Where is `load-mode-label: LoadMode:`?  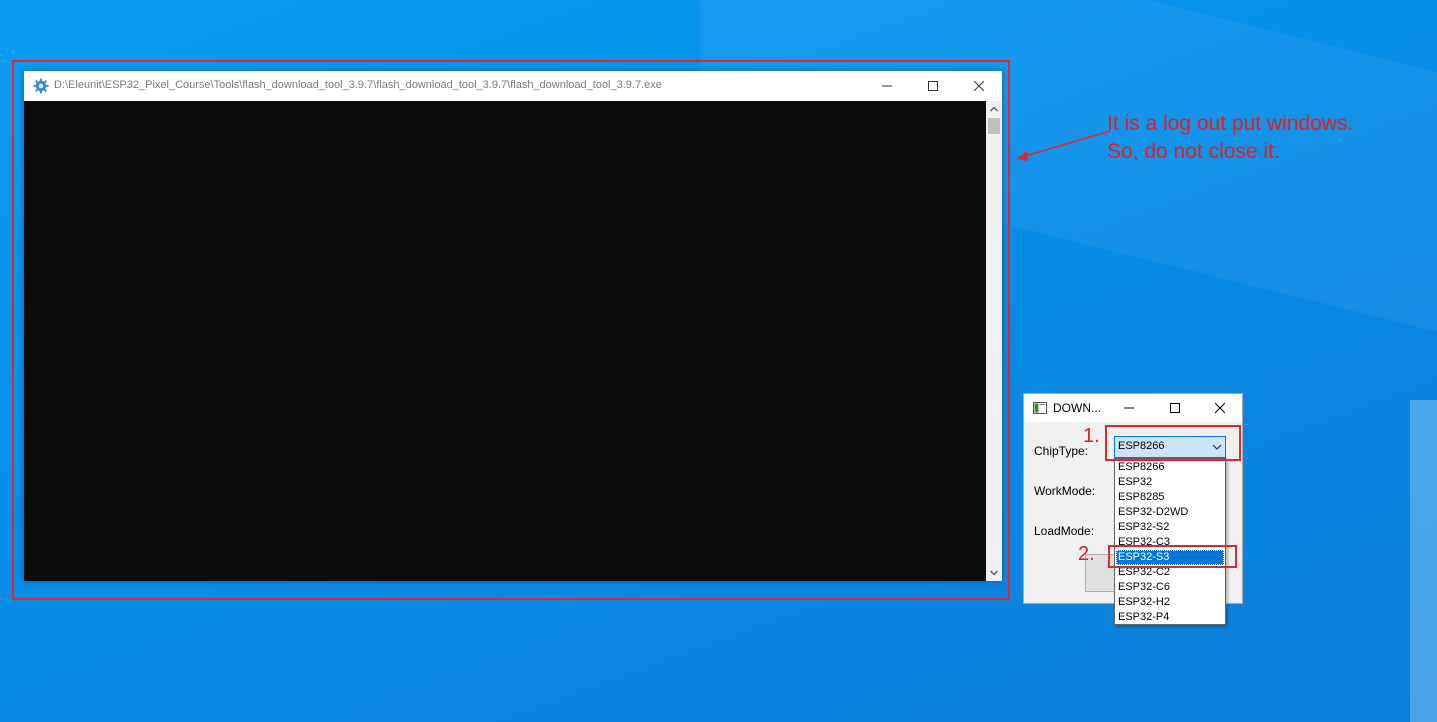 load-mode-label: LoadMode: is located at coordinates (1064, 531).